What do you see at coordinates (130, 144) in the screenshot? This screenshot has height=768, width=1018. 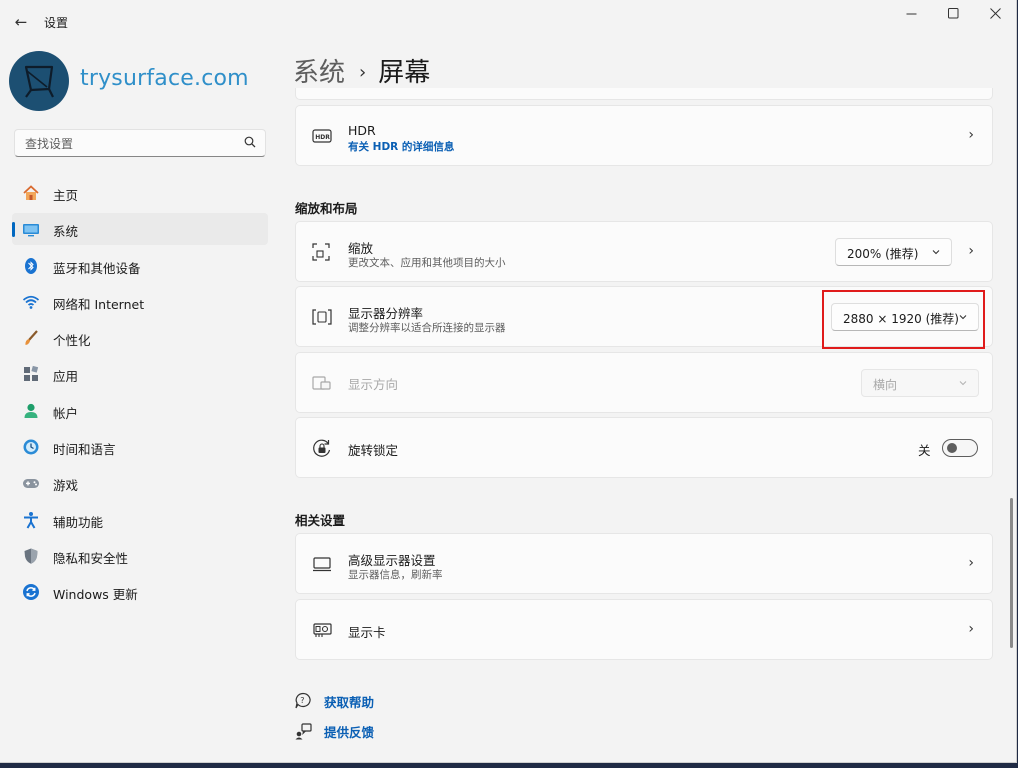 I see `search-input` at bounding box center [130, 144].